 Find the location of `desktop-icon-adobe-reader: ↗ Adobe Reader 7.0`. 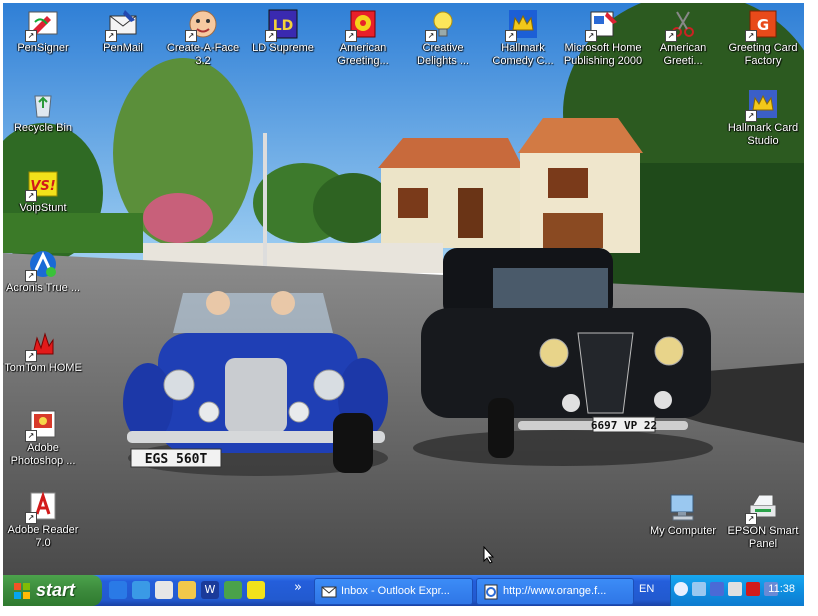

desktop-icon-adobe-reader: ↗ Adobe Reader 7.0 is located at coordinates (43, 520).